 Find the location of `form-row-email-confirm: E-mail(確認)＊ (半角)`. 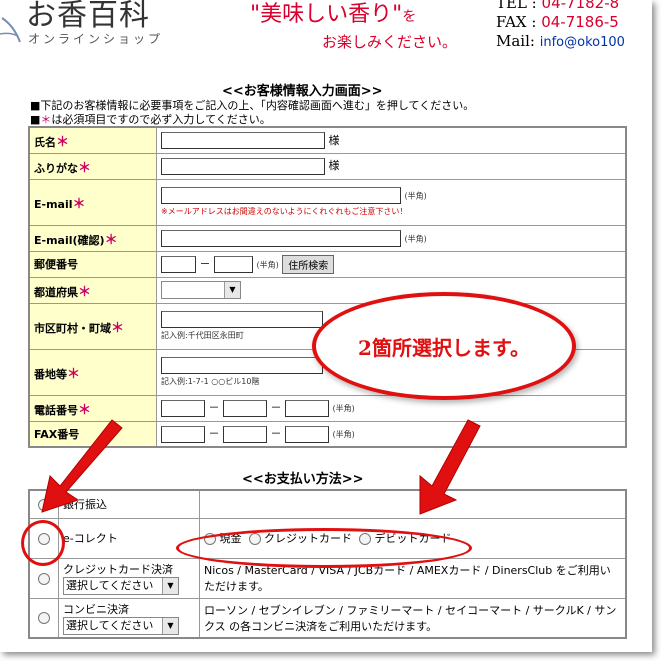

form-row-email-confirm: E-mail(確認)＊ (半角) is located at coordinates (327, 238).